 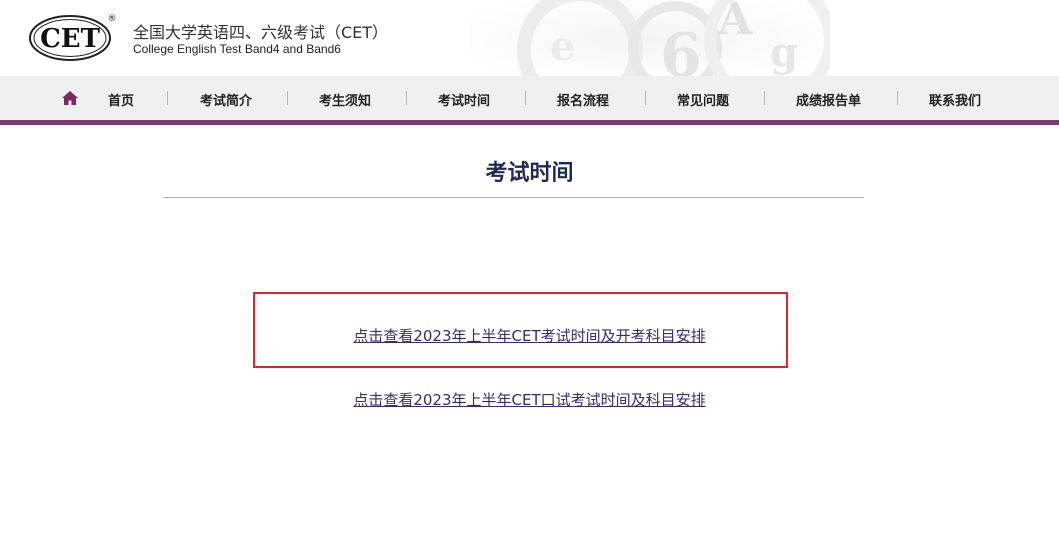 What do you see at coordinates (529, 173) in the screenshot?
I see `page-title: 考试时间` at bounding box center [529, 173].